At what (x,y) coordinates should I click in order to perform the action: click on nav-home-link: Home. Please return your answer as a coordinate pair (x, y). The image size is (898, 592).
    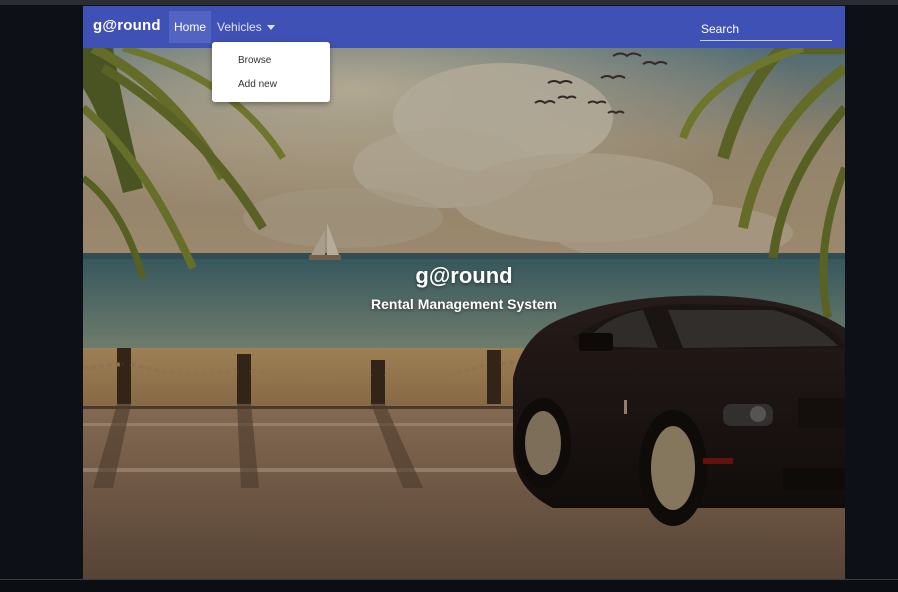
    Looking at the image, I should click on (190, 27).